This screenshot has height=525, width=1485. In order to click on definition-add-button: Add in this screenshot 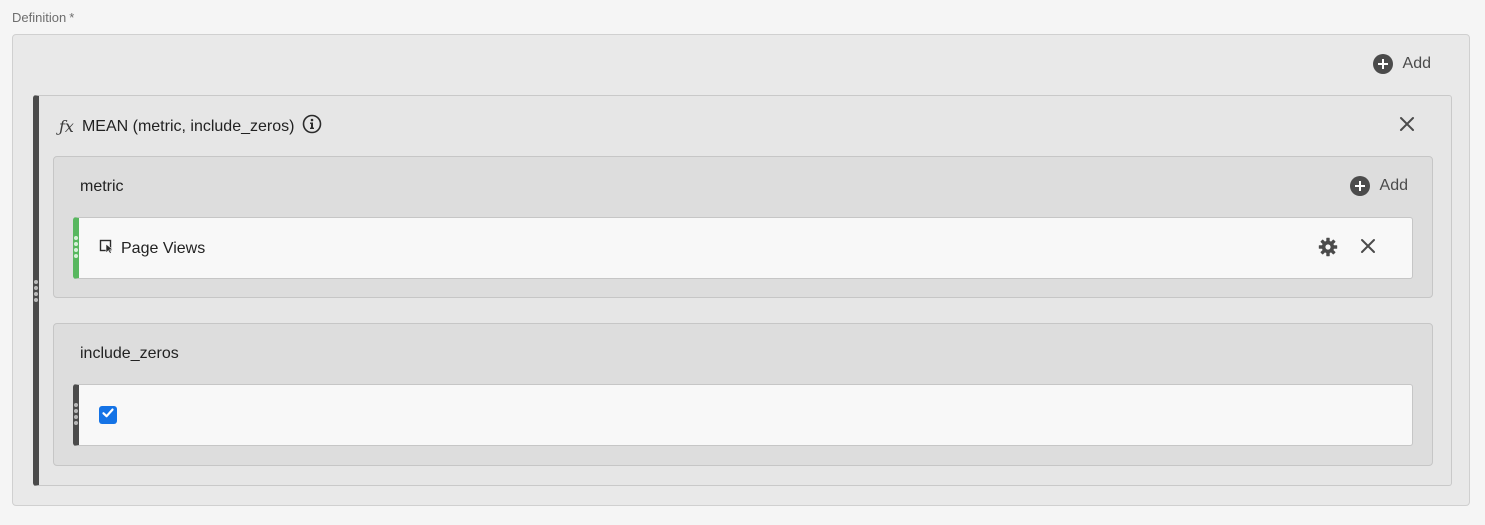, I will do `click(1401, 64)`.